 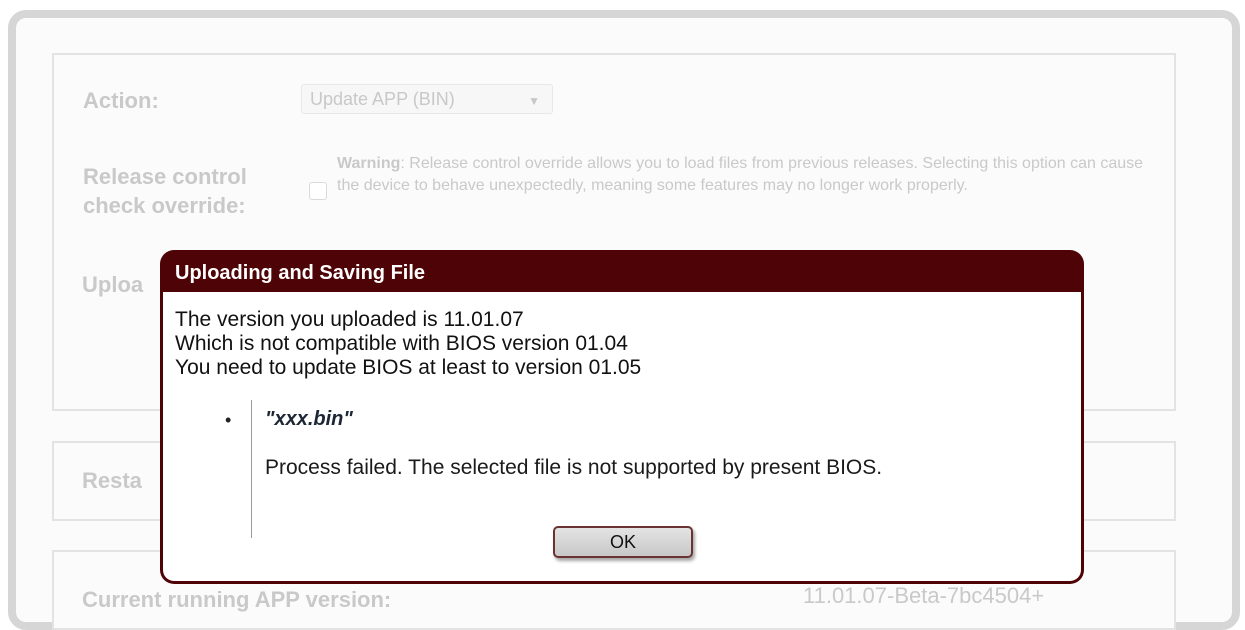 I want to click on release-override-label: Release control check override:, so click(x=165, y=191).